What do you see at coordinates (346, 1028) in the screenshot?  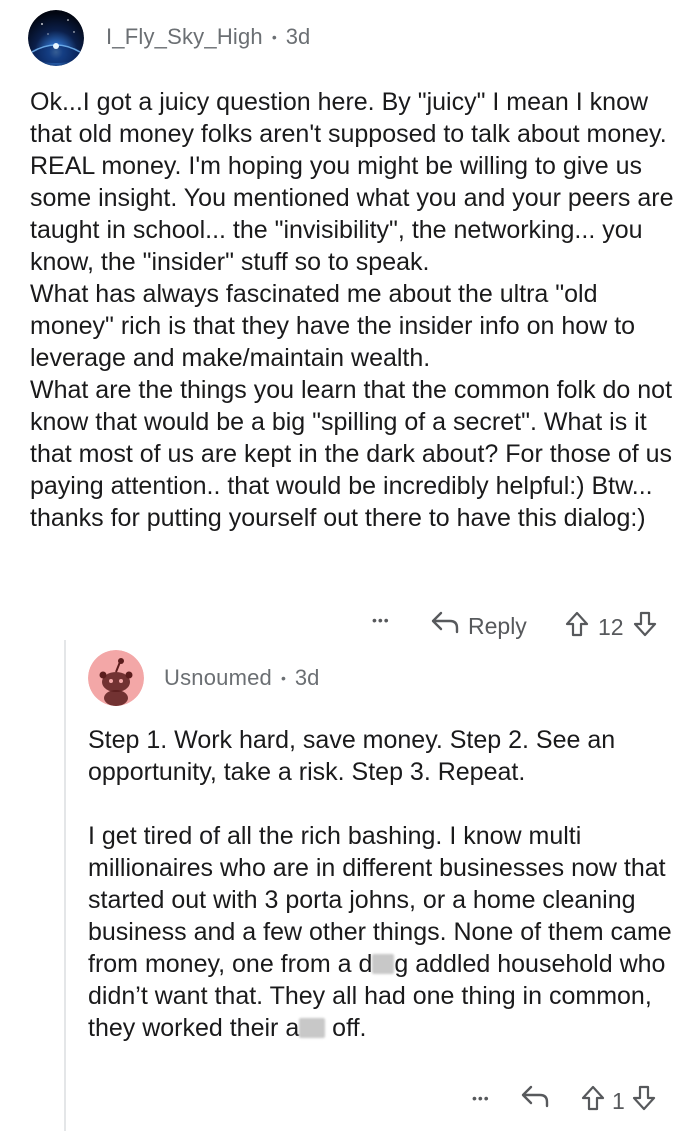 I see `comment-text: off.` at bounding box center [346, 1028].